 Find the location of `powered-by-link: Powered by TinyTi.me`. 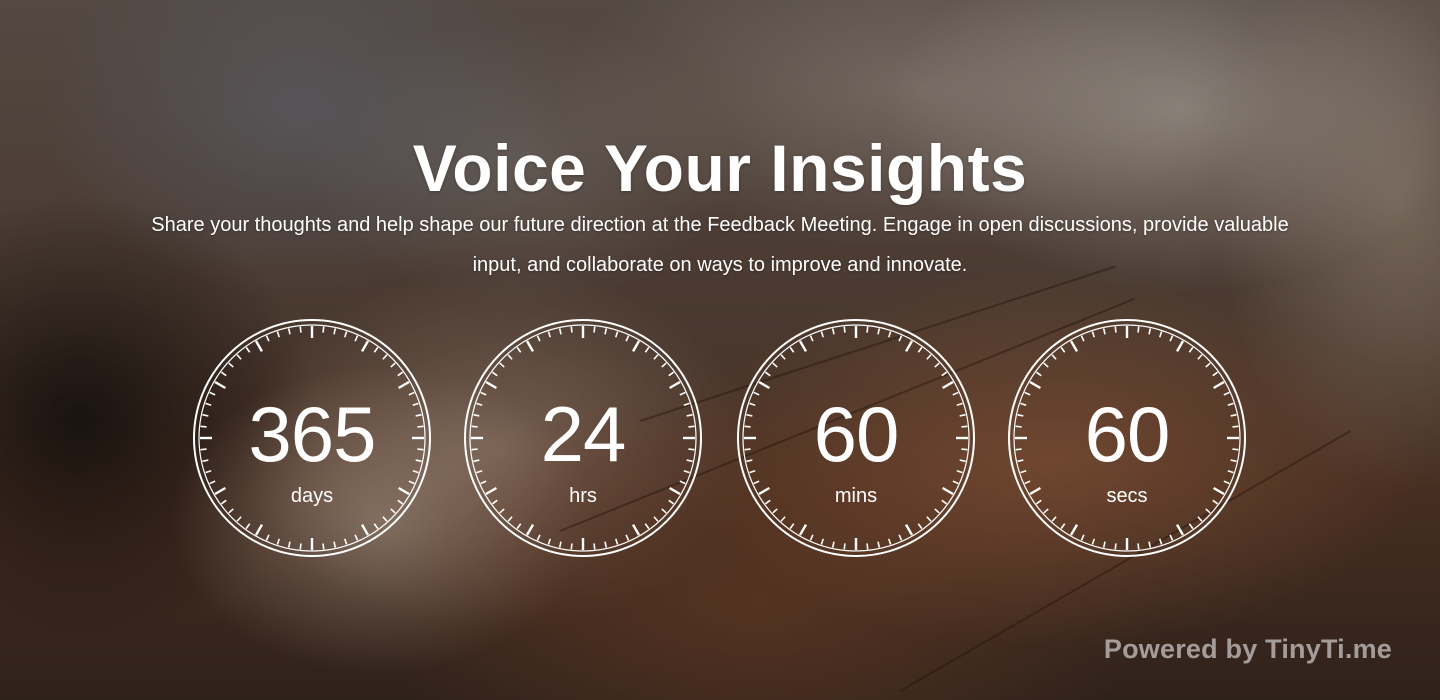

powered-by-link: Powered by TinyTi.me is located at coordinates (1248, 649).